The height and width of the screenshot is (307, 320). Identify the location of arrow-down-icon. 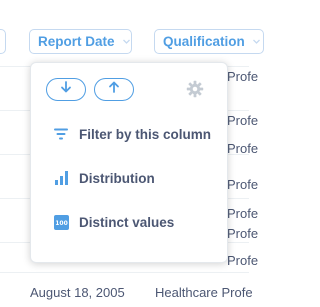
(66, 89).